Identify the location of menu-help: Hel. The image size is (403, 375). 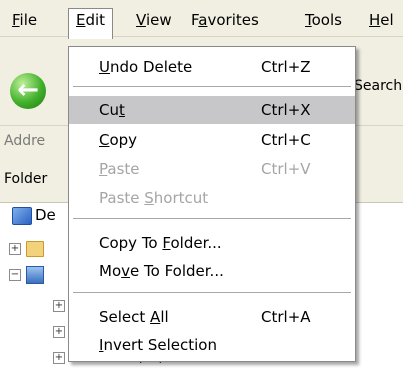
(381, 20).